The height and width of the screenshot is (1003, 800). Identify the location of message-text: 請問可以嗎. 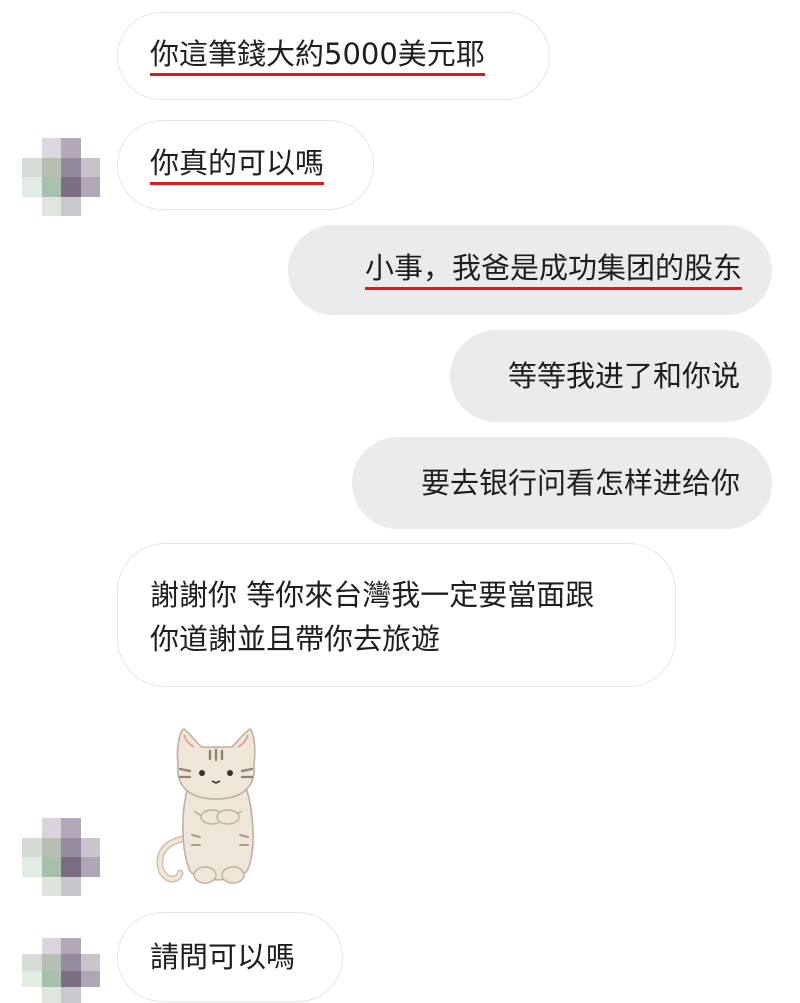
(223, 957).